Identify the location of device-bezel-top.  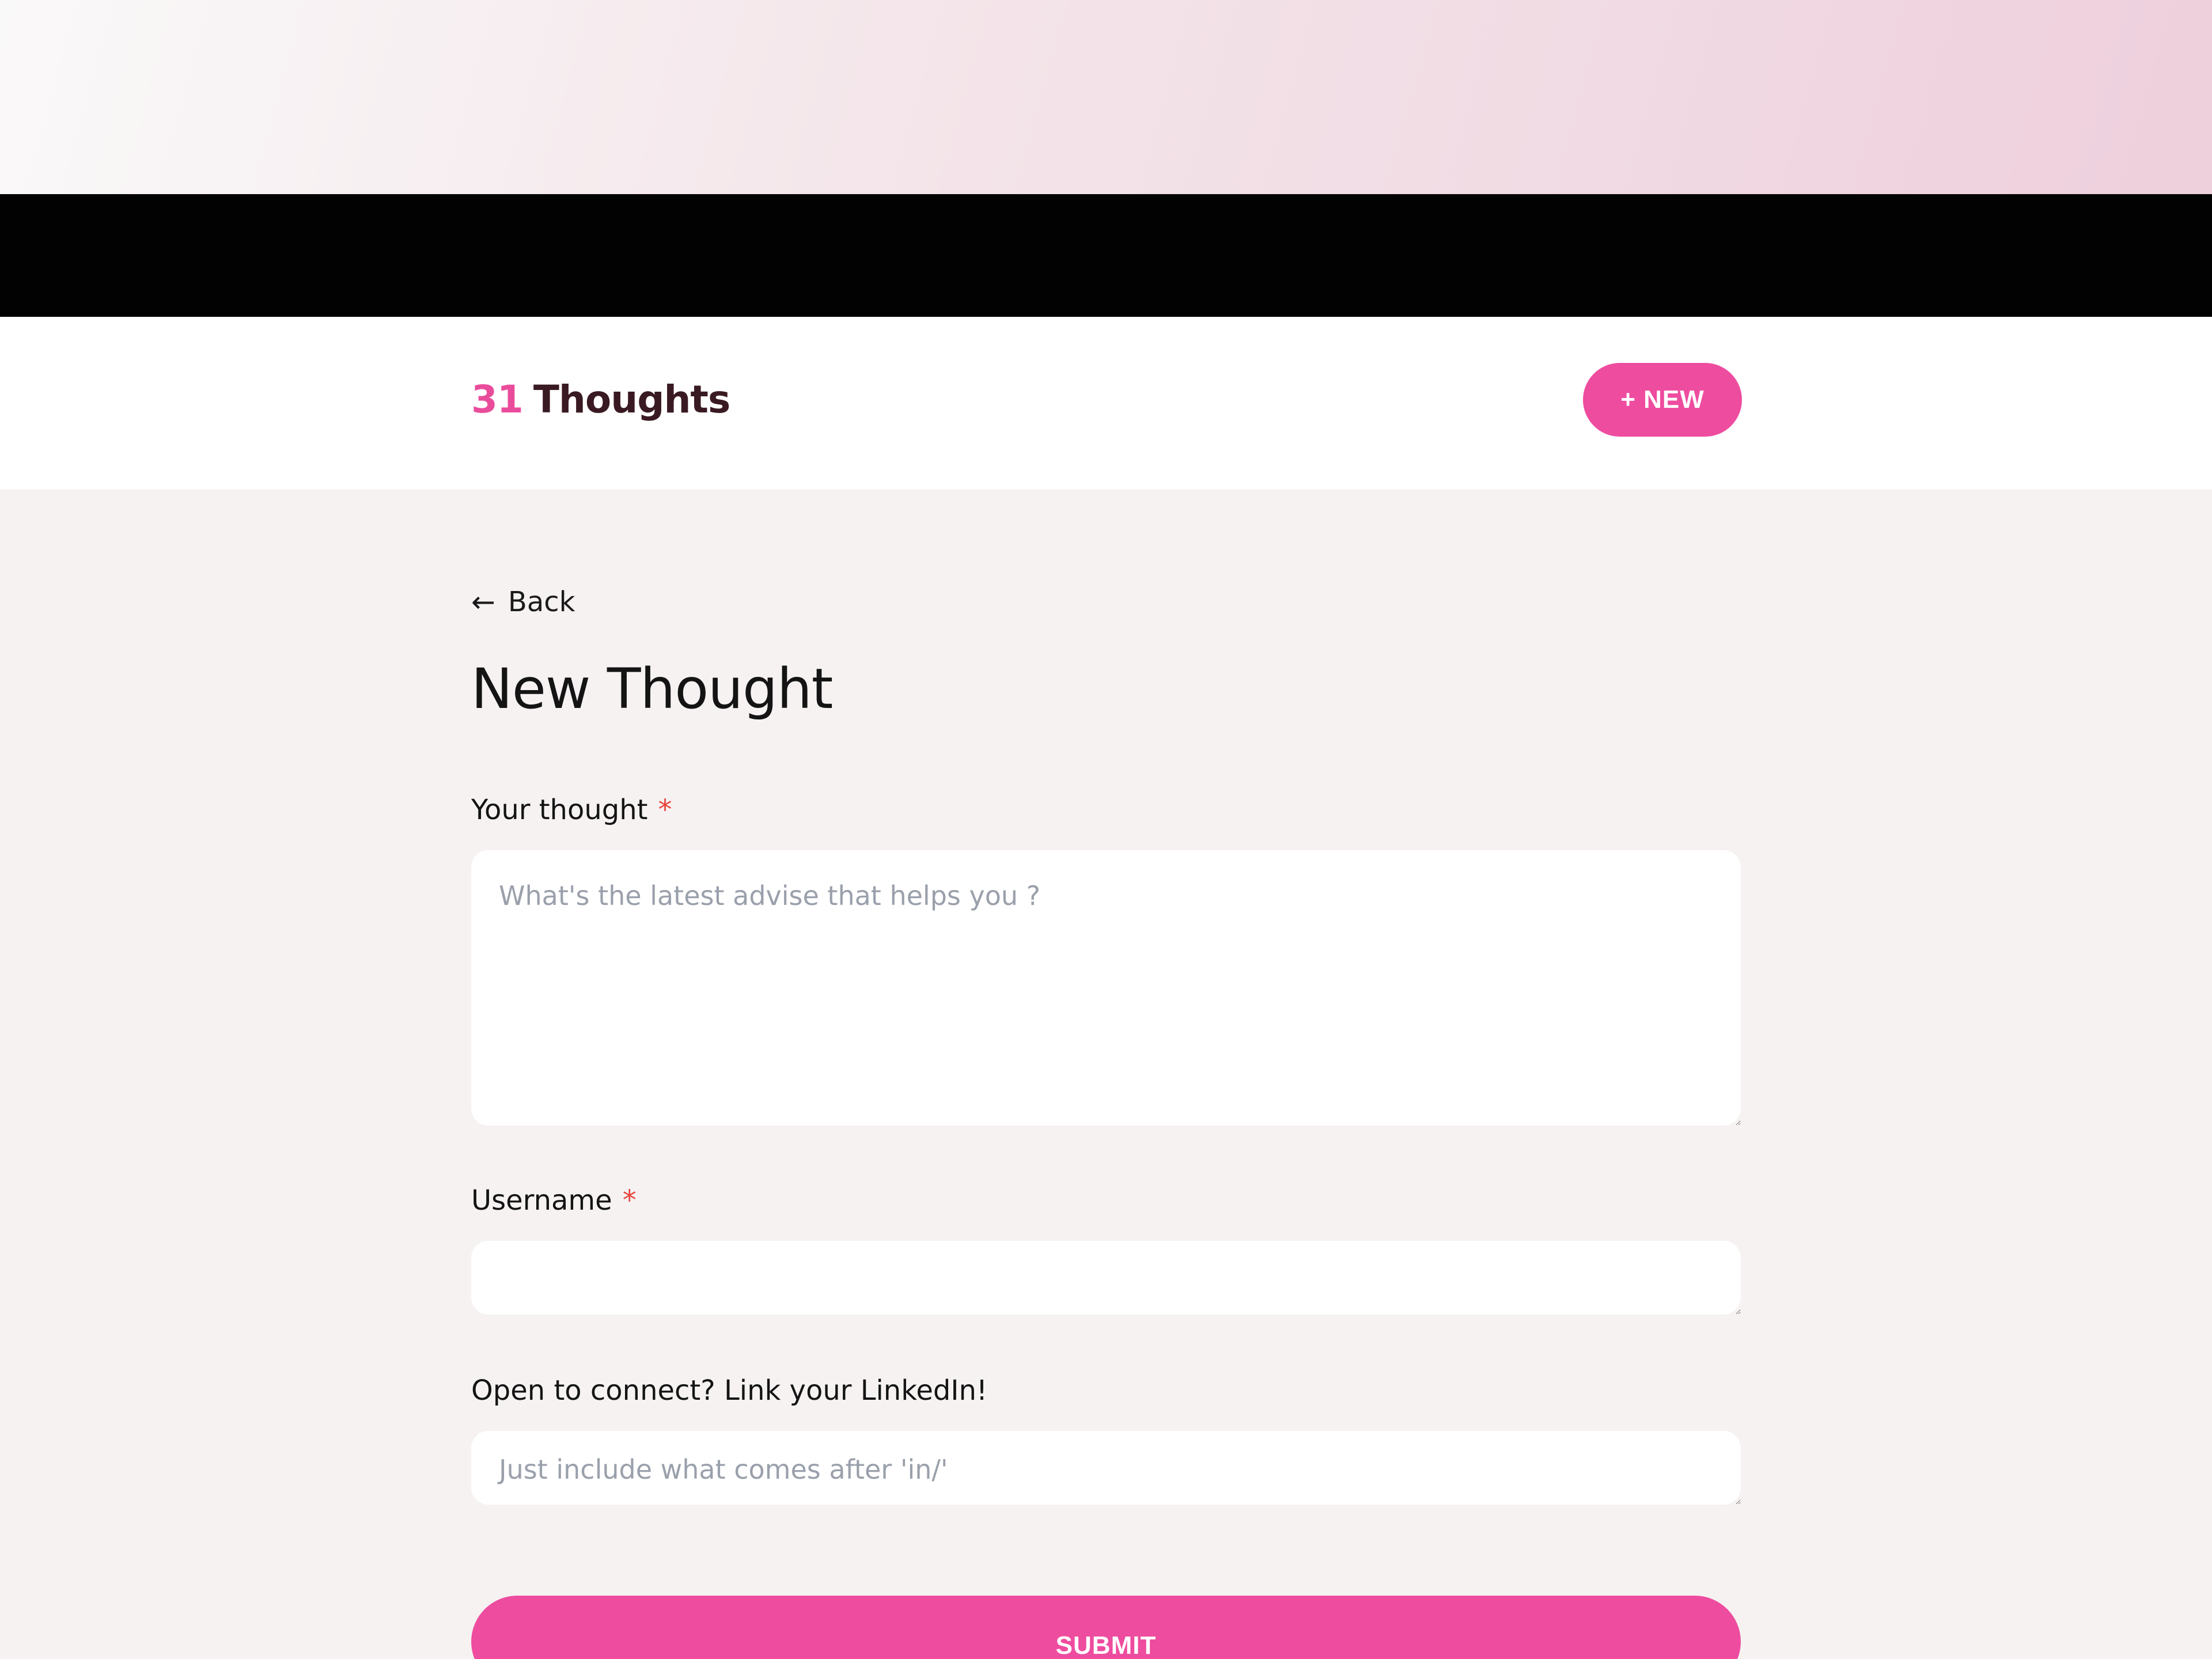
(1106, 97).